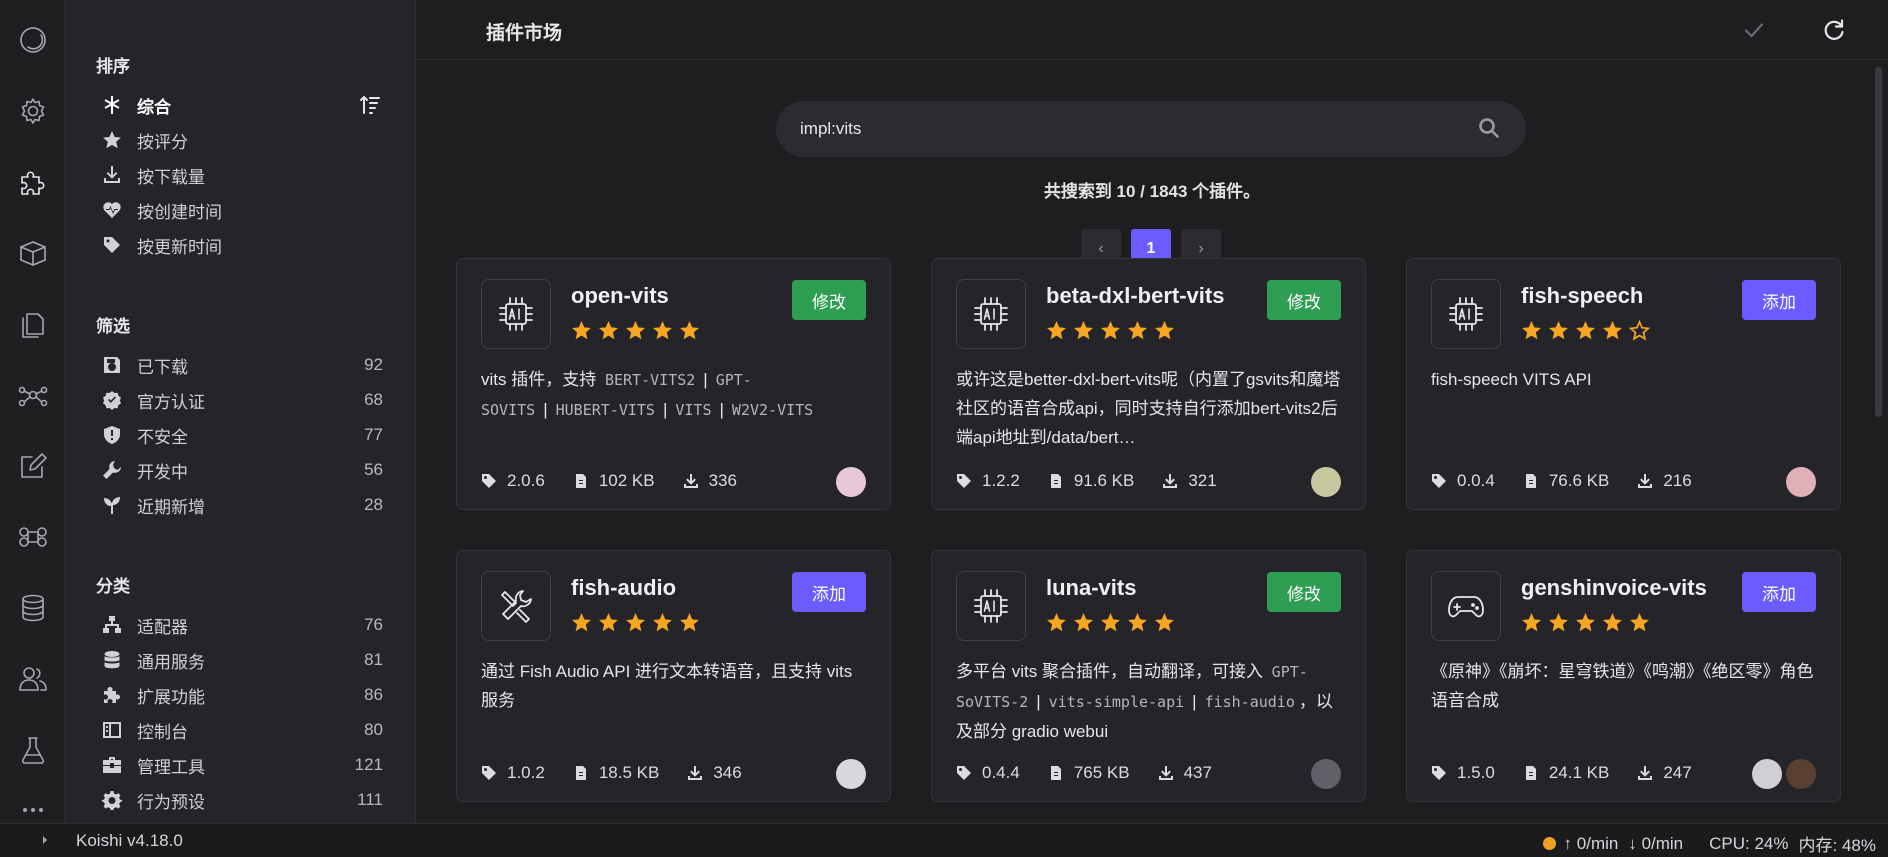 This screenshot has height=857, width=1888. What do you see at coordinates (693, 410) in the screenshot?
I see `desc-part: VITS` at bounding box center [693, 410].